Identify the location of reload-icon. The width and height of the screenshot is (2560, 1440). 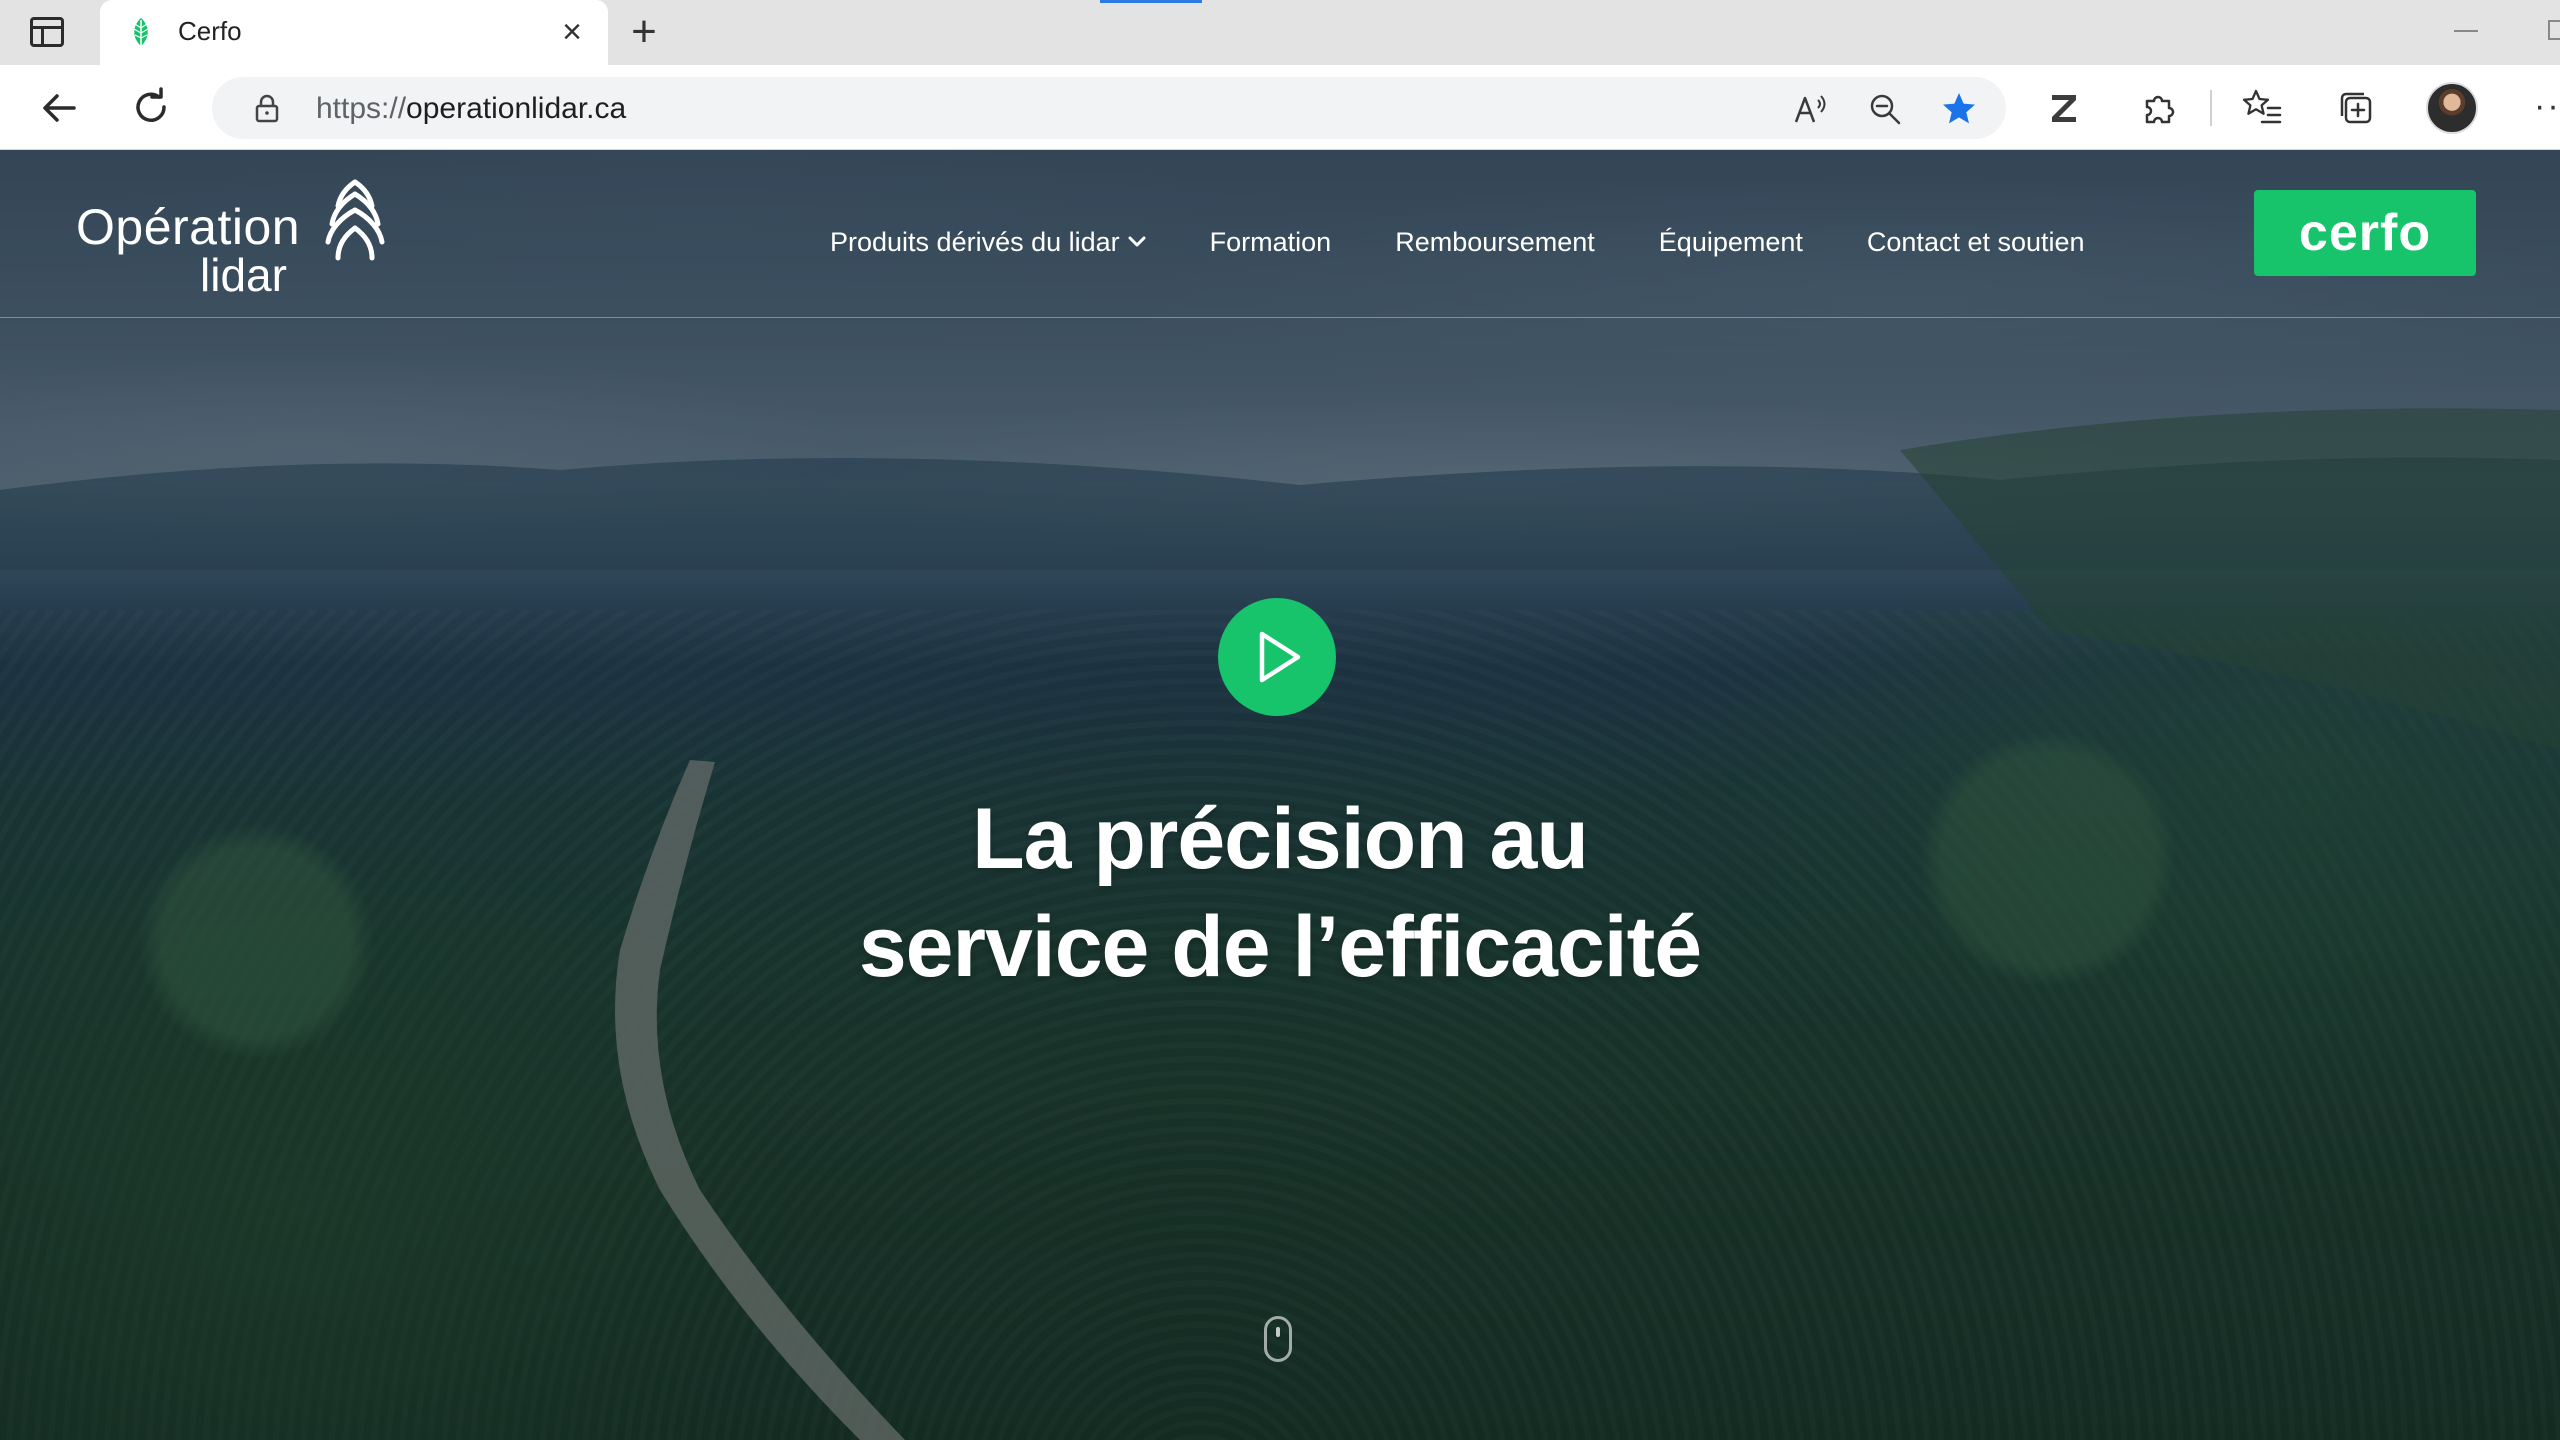
(151, 108).